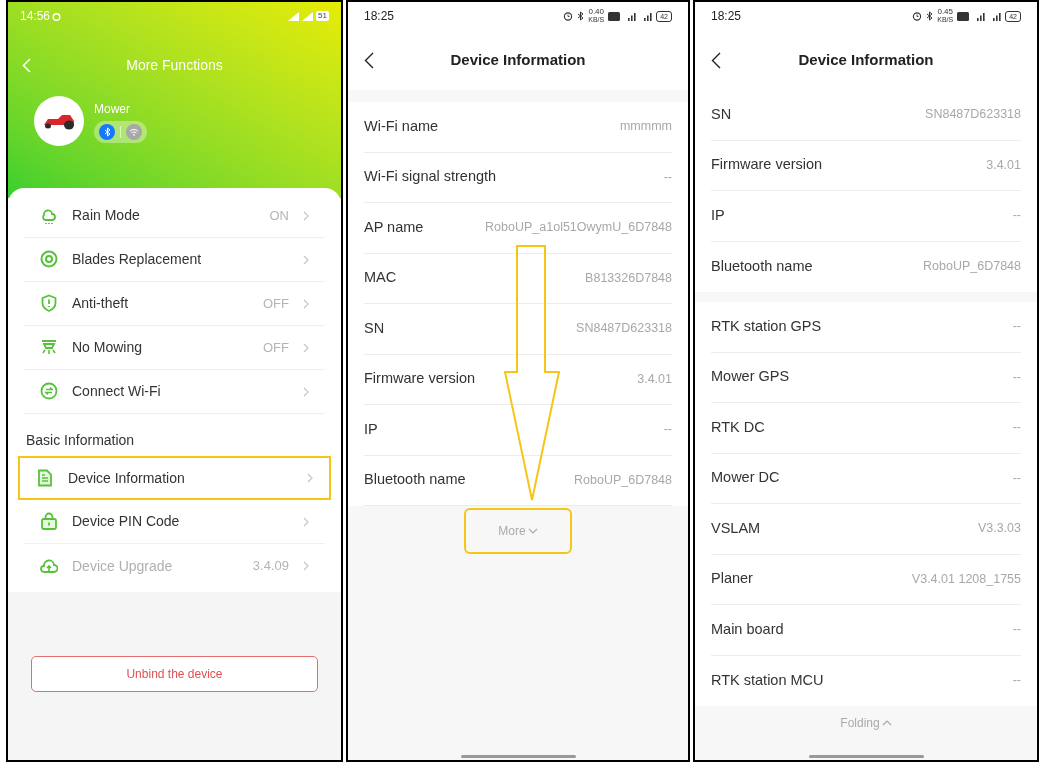  What do you see at coordinates (174, 65) in the screenshot?
I see `page-title: More Functions` at bounding box center [174, 65].